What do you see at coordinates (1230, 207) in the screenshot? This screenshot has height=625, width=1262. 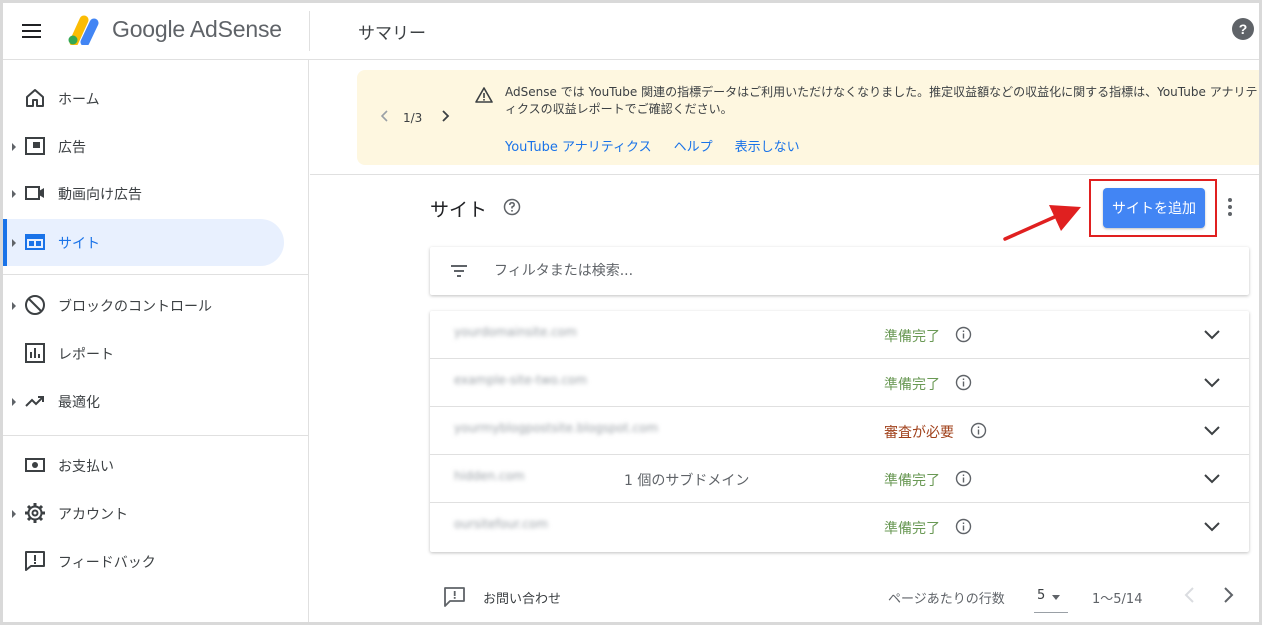 I see `more-vert-icon` at bounding box center [1230, 207].